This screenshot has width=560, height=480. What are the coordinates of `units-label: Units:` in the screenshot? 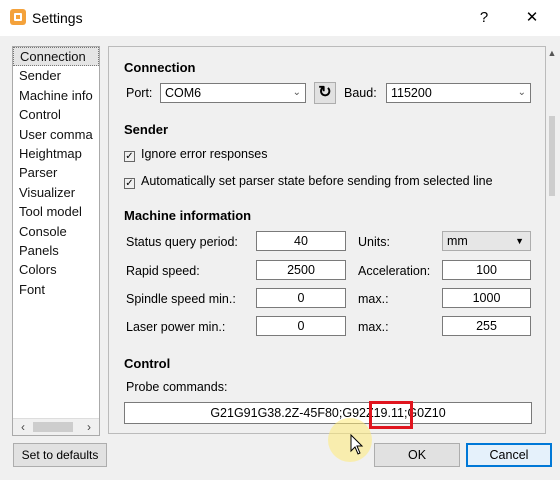 It's located at (374, 242).